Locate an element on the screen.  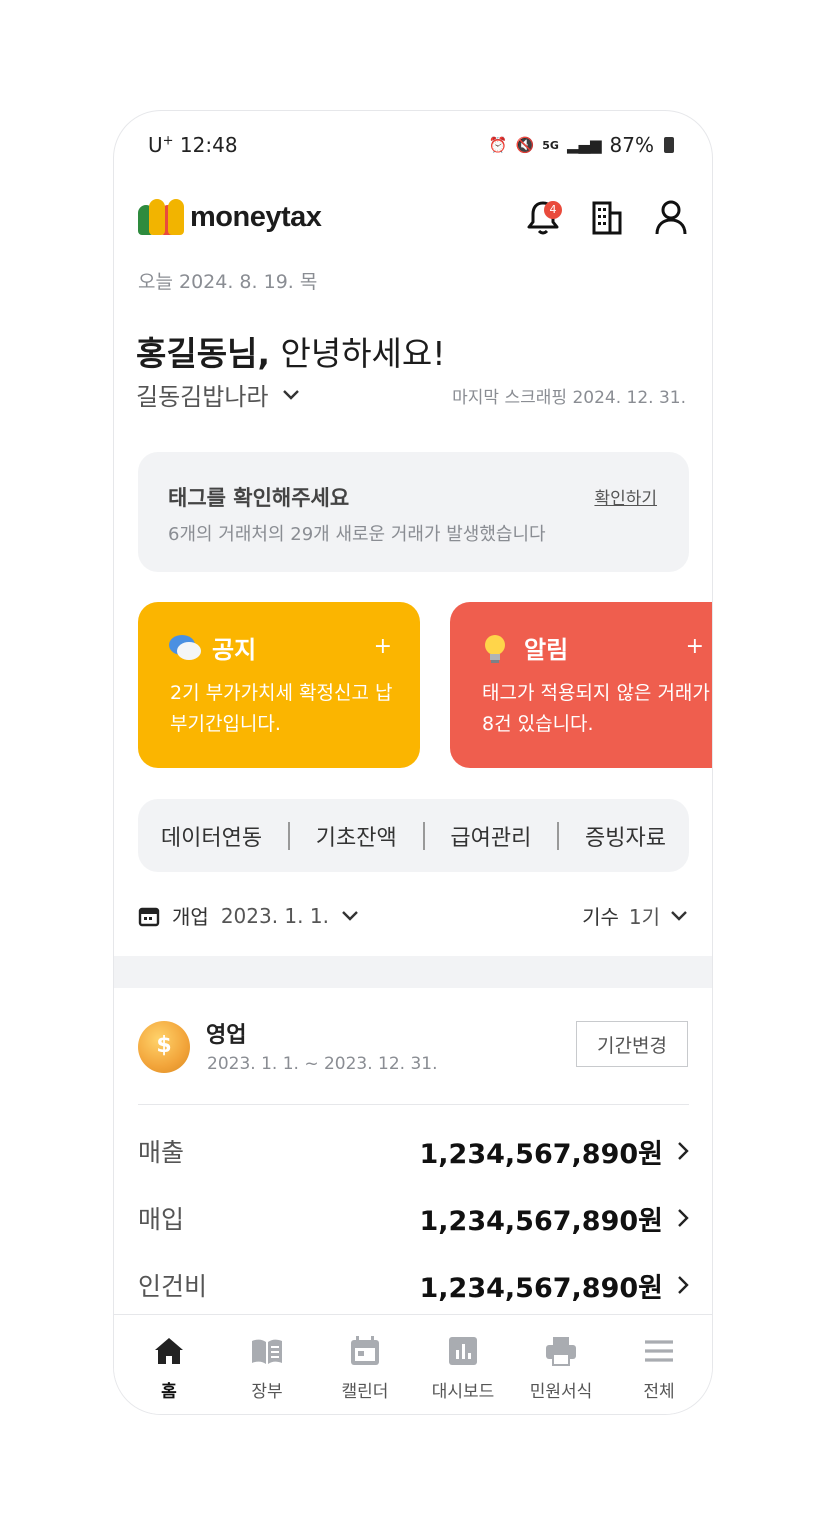
notification-badge: 4 is located at coordinates (553, 210).